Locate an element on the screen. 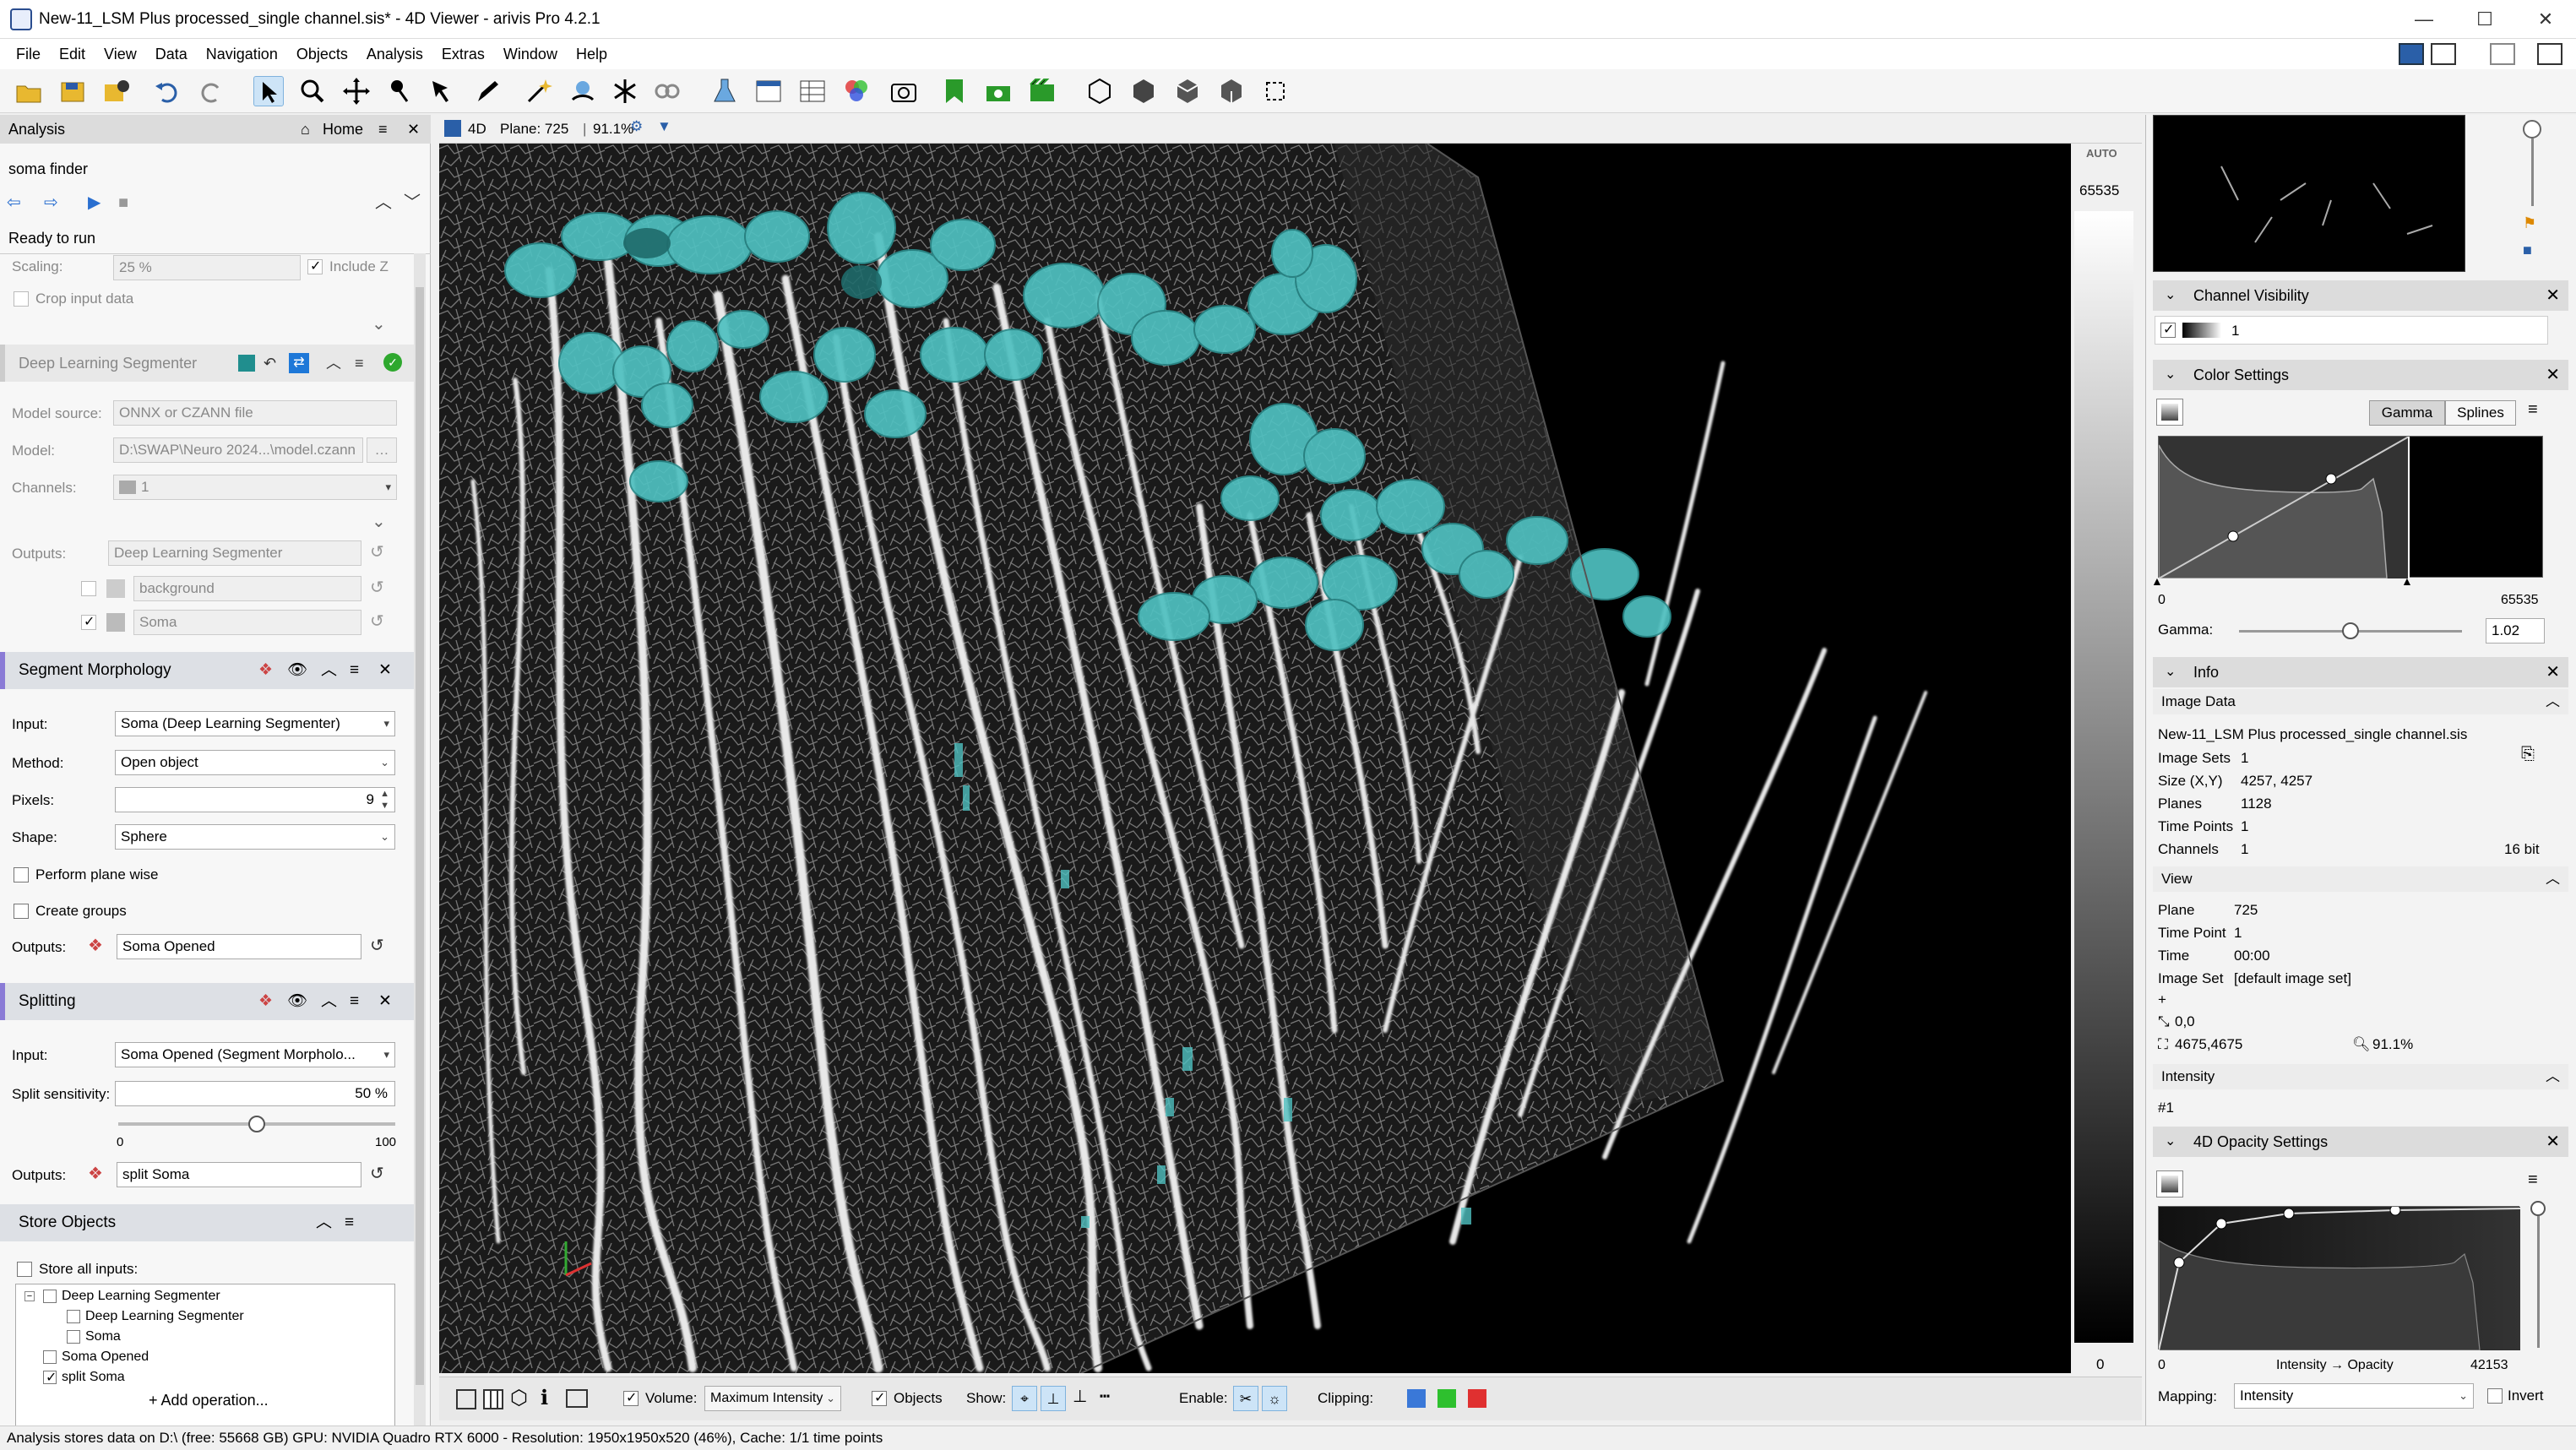  overview-camera-icon: ■ is located at coordinates (2527, 250).